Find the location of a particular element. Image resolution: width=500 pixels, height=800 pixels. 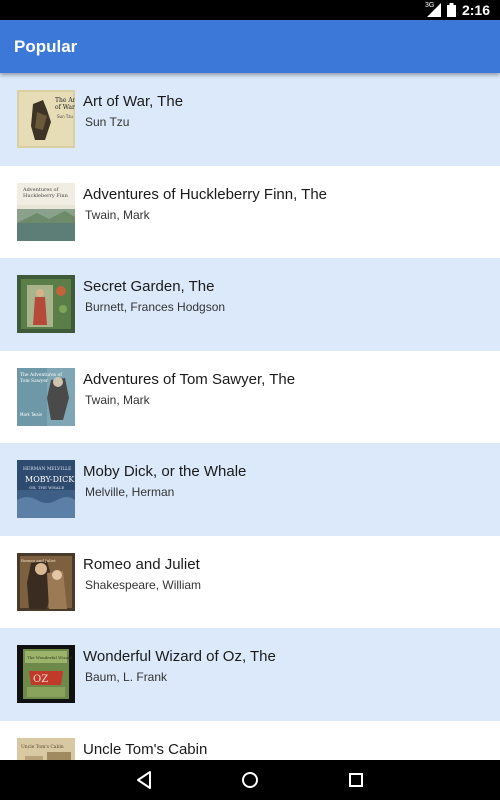

book-title: Uncle Tom's Cabin is located at coordinates (145, 749).